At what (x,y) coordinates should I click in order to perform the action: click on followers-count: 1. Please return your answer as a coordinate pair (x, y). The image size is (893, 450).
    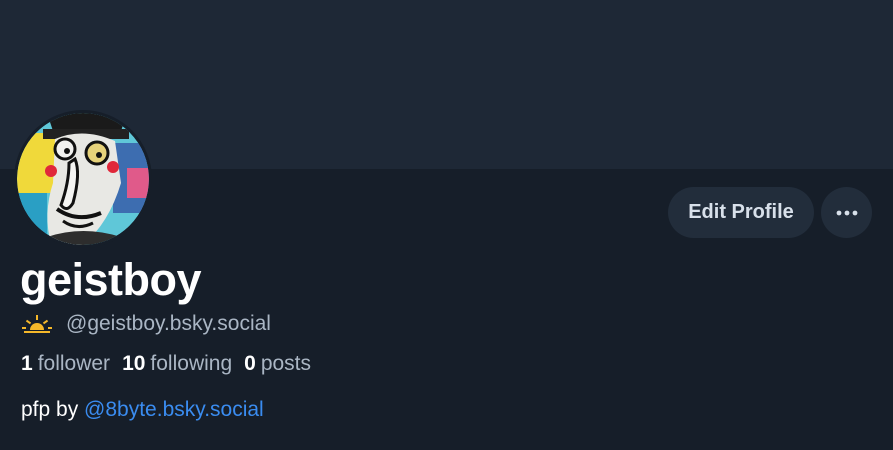
    Looking at the image, I should click on (27, 364).